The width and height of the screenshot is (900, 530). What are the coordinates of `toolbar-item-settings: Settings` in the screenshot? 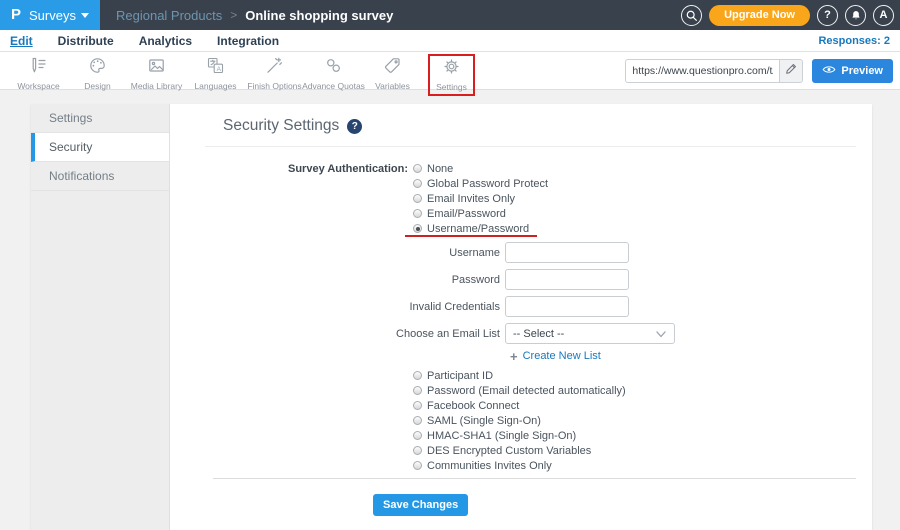 It's located at (451, 74).